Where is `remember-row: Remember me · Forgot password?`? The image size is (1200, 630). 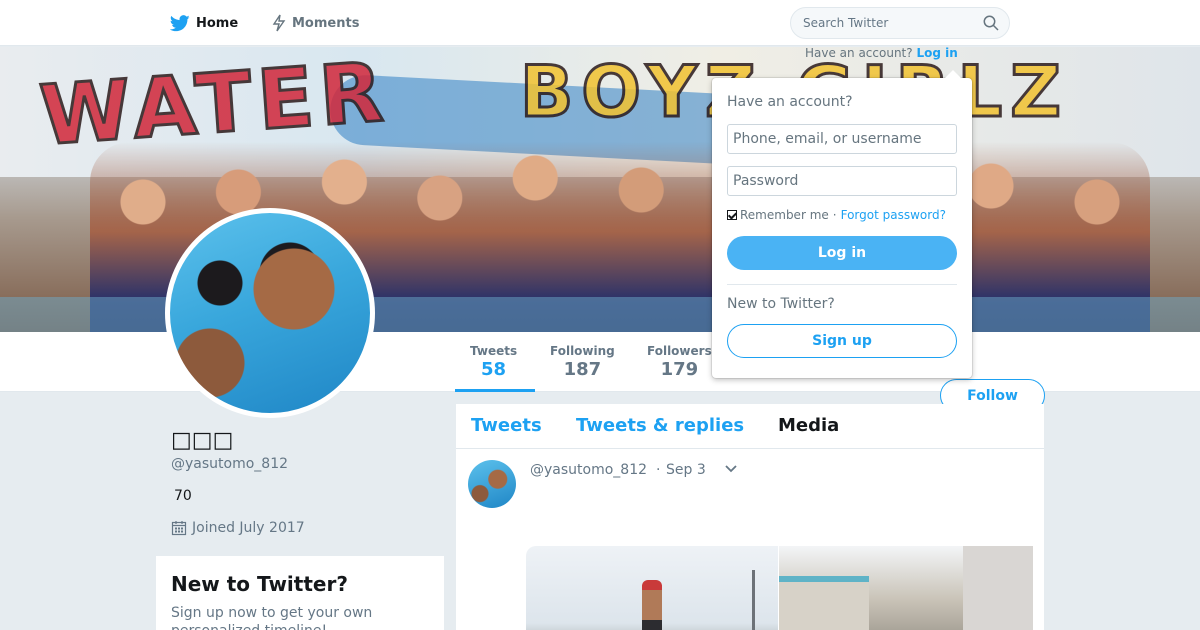
remember-row: Remember me · Forgot password? is located at coordinates (836, 215).